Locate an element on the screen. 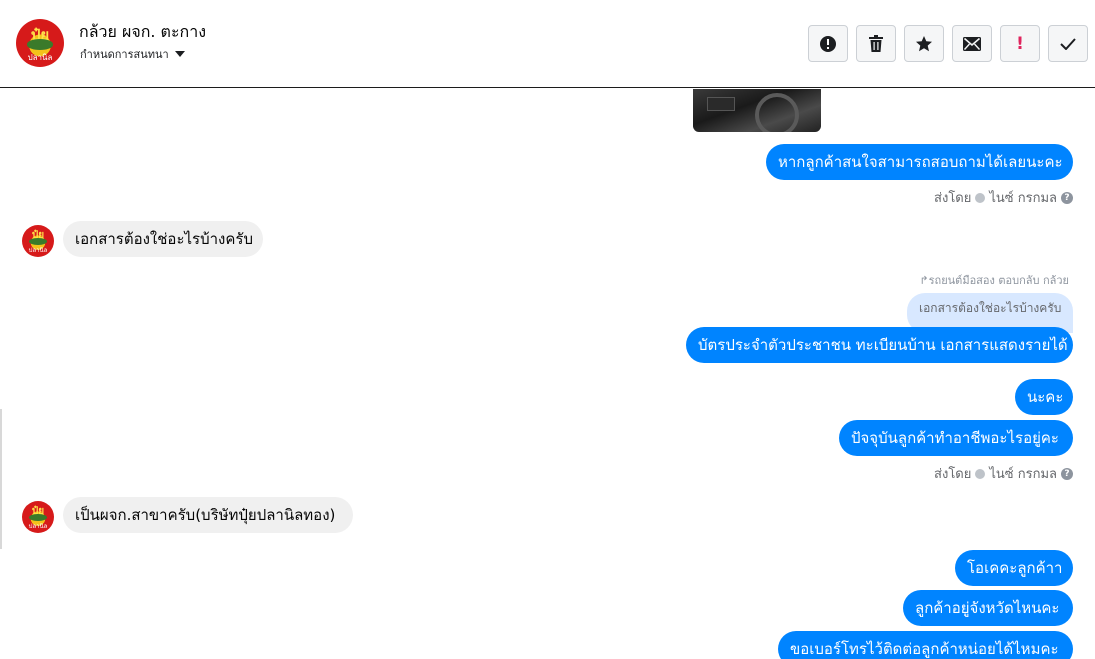 The image size is (1095, 659). assign-conversation-dropdown: กำหนดการสนทนา is located at coordinates (132, 54).